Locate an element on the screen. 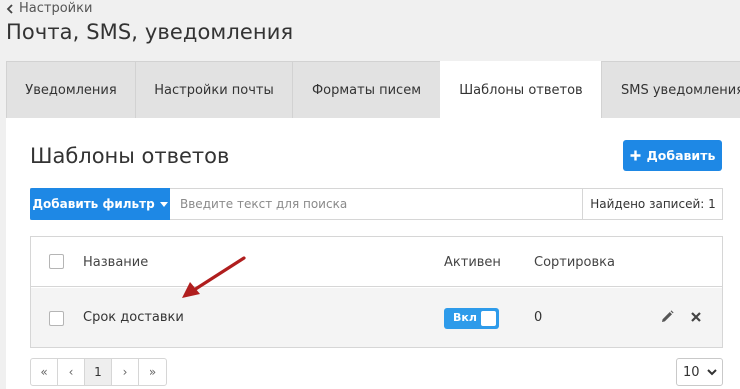 The width and height of the screenshot is (740, 389). tab-label: Шаблоны ответов is located at coordinates (521, 90).